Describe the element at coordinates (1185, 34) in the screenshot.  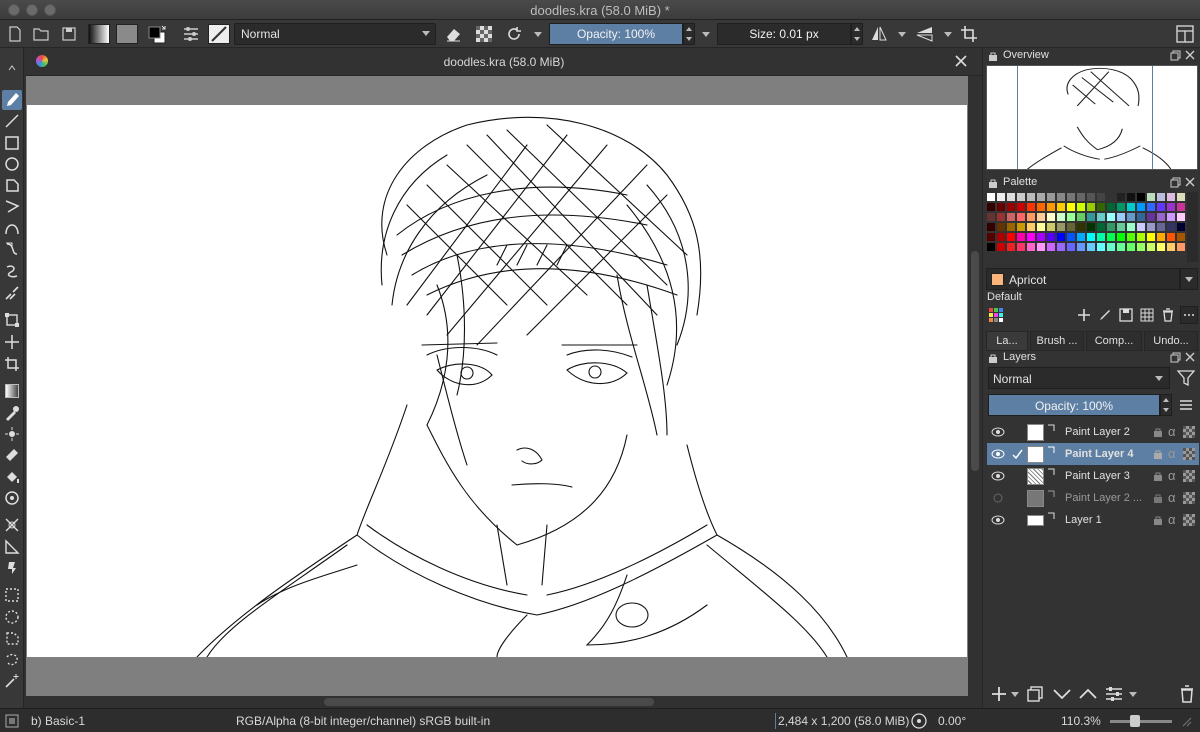
I see `workspace-chooser-icon` at that location.